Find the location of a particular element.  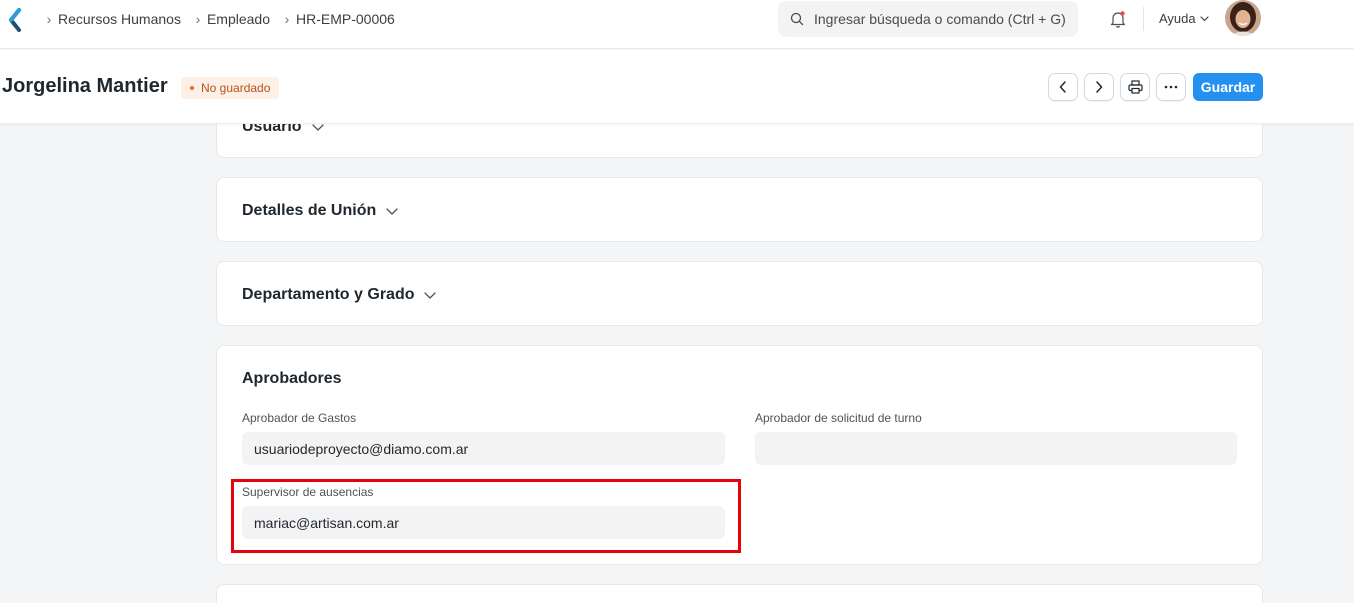

status-dot-icon is located at coordinates (192, 88).